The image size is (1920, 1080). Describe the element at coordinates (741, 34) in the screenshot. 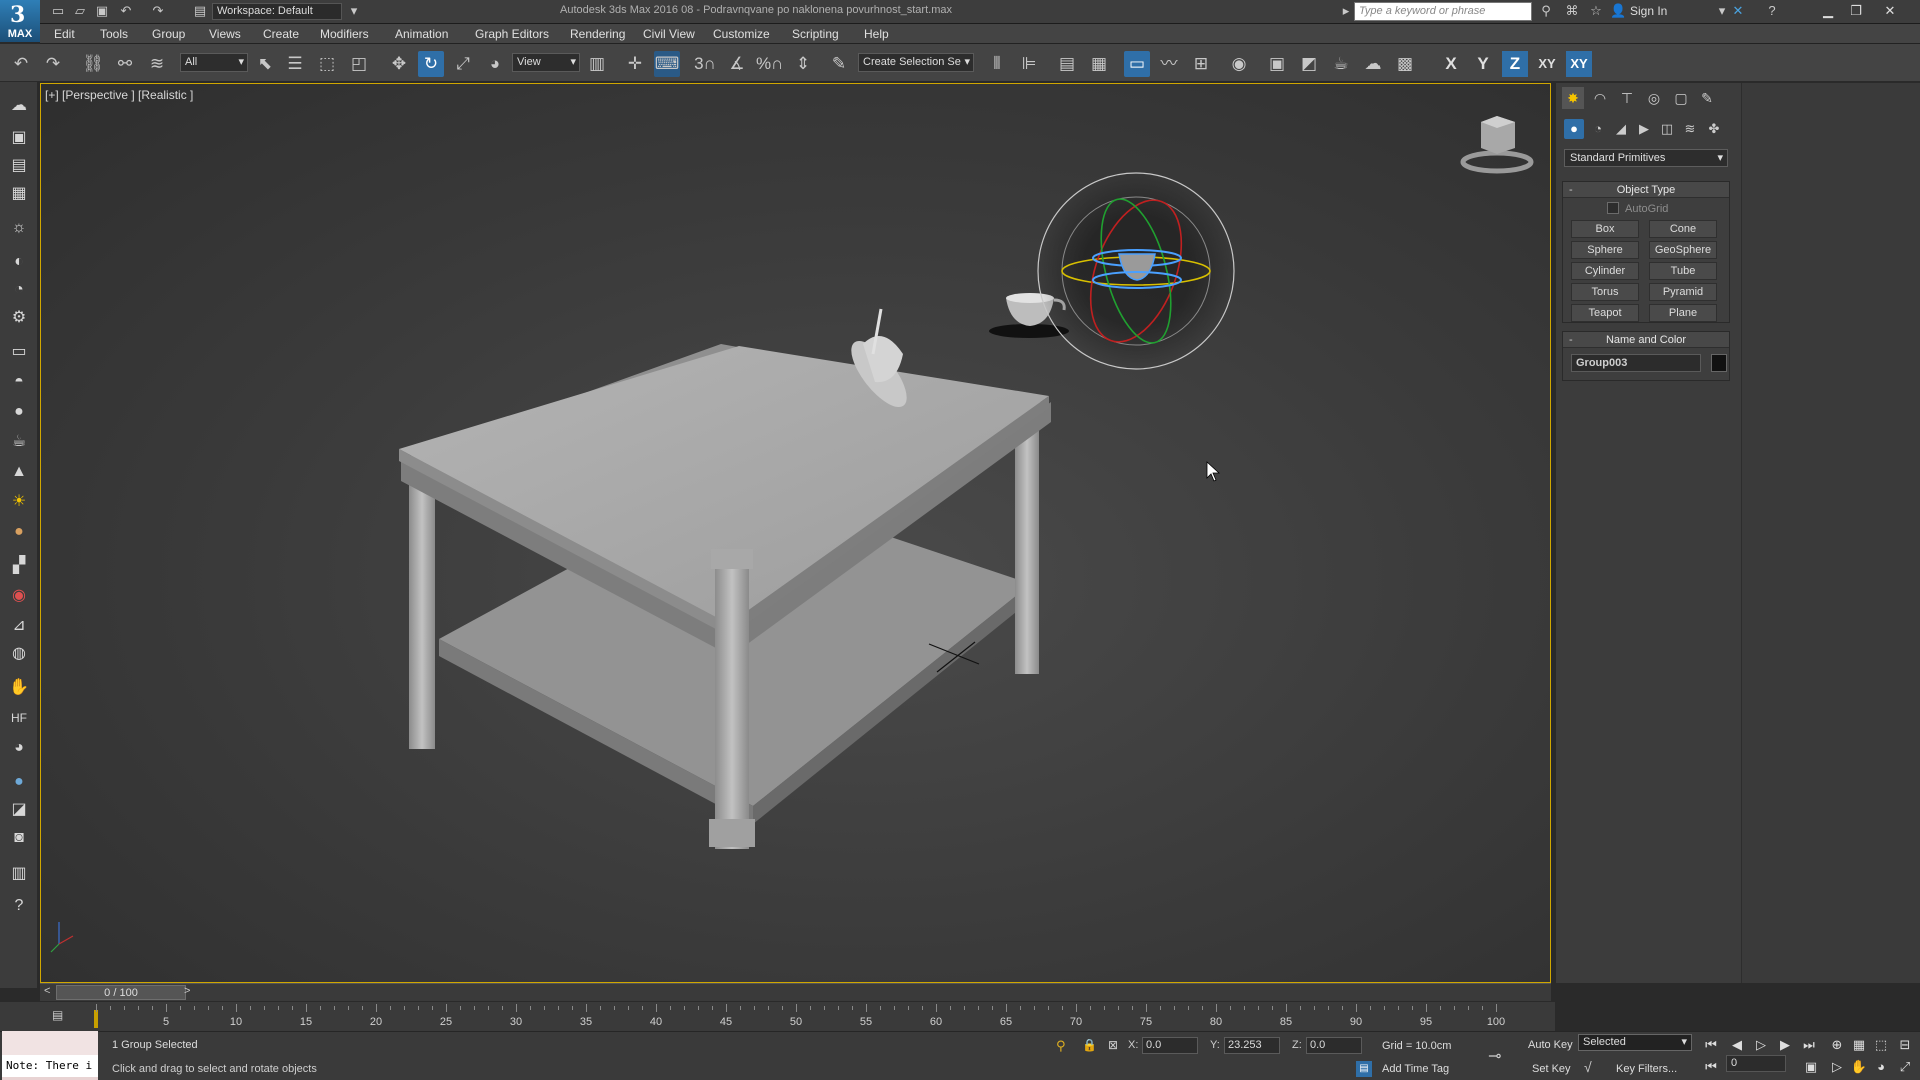

I see `menu-customize: Customize` at that location.